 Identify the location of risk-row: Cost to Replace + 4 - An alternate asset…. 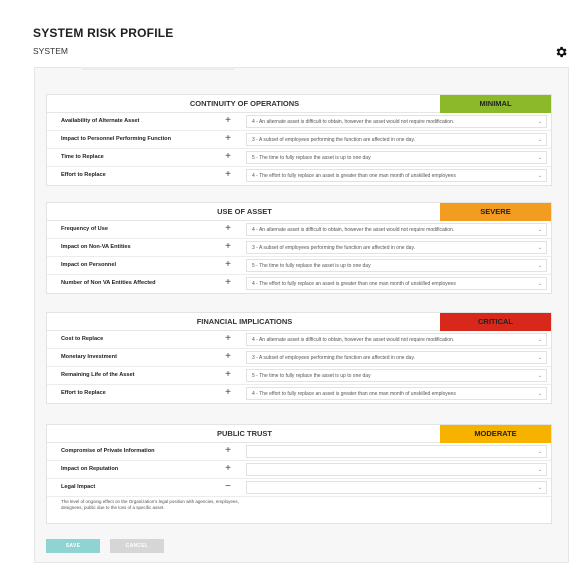
(299, 340).